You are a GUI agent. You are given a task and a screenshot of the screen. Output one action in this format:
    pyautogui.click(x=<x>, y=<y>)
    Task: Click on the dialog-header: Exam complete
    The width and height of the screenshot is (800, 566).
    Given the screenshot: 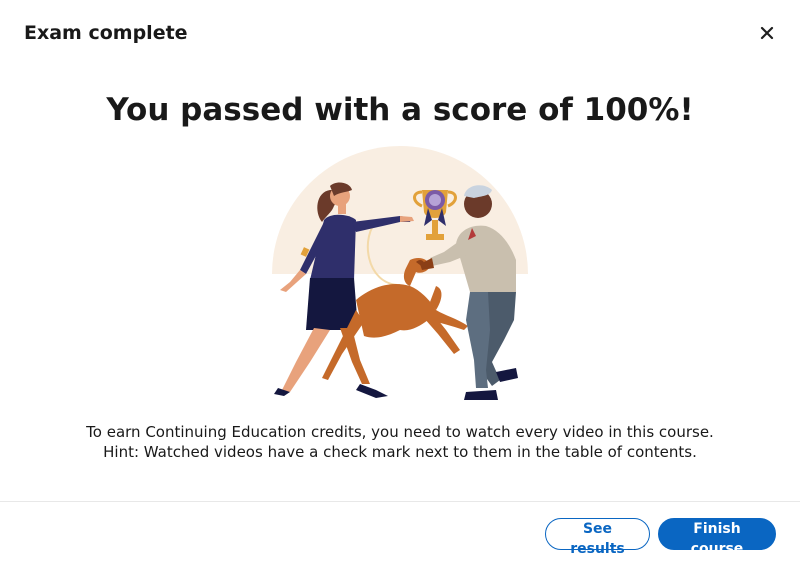 What is the action you would take?
    pyautogui.click(x=400, y=33)
    